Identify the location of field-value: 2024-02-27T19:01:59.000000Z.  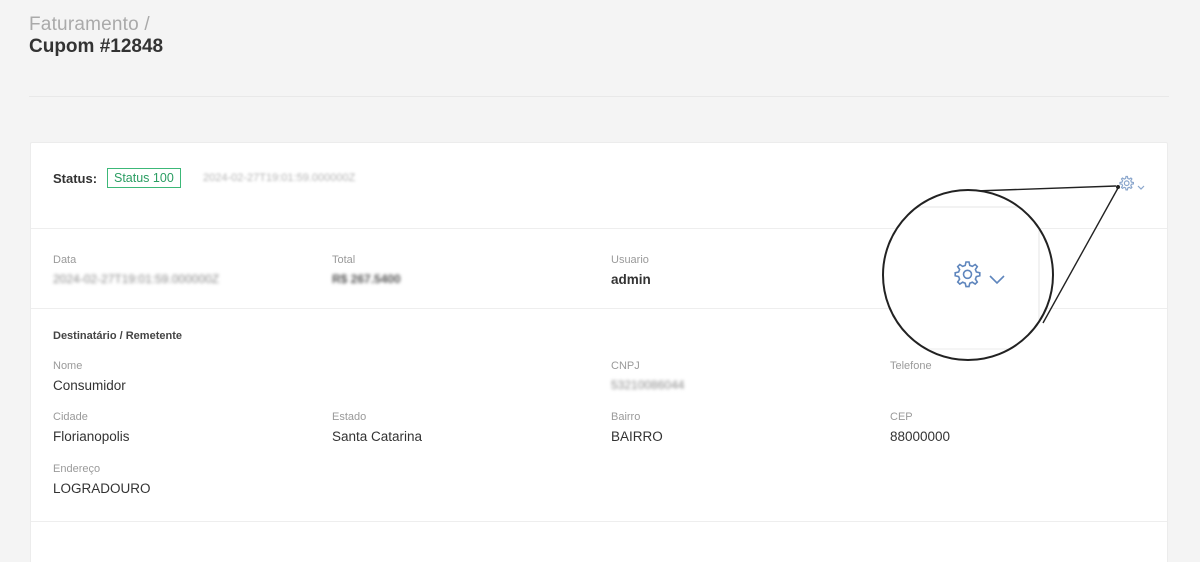
(136, 279).